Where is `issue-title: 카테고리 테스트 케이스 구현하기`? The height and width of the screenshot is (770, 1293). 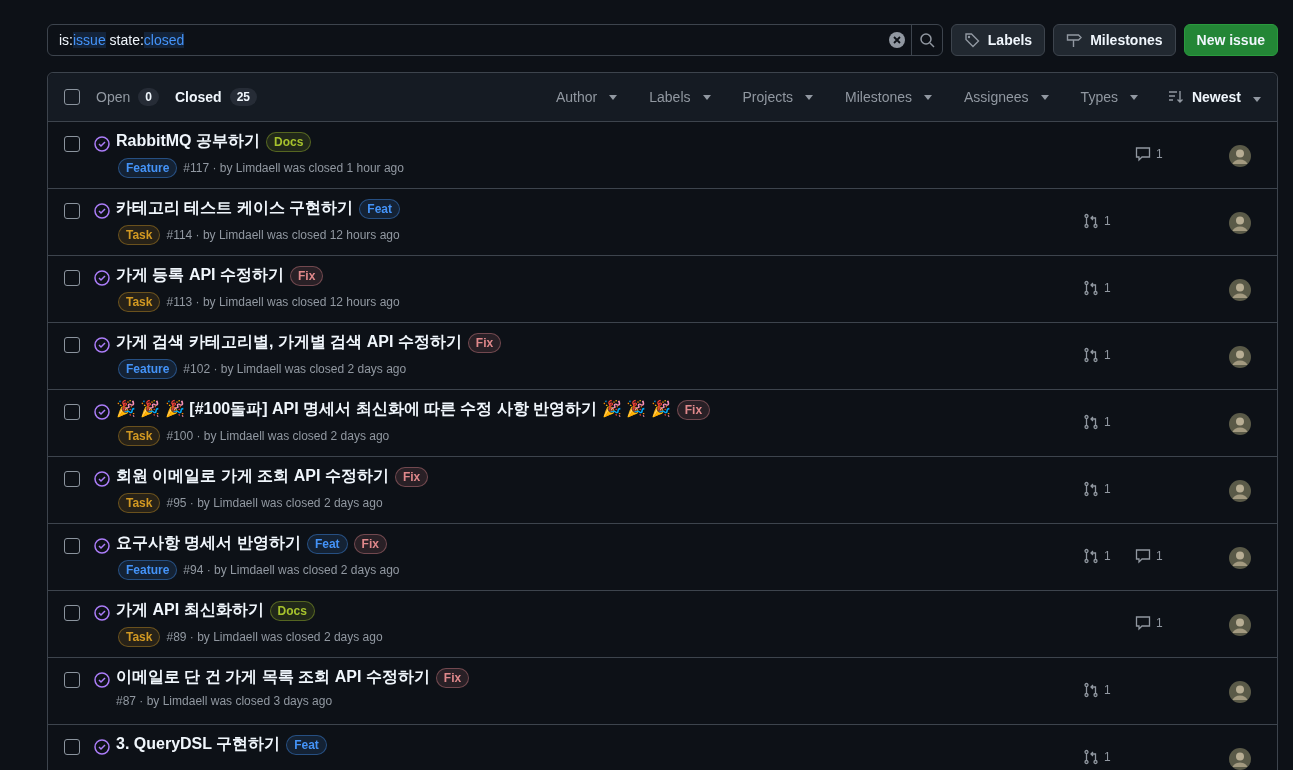 issue-title: 카테고리 테스트 케이스 구현하기 is located at coordinates (235, 208).